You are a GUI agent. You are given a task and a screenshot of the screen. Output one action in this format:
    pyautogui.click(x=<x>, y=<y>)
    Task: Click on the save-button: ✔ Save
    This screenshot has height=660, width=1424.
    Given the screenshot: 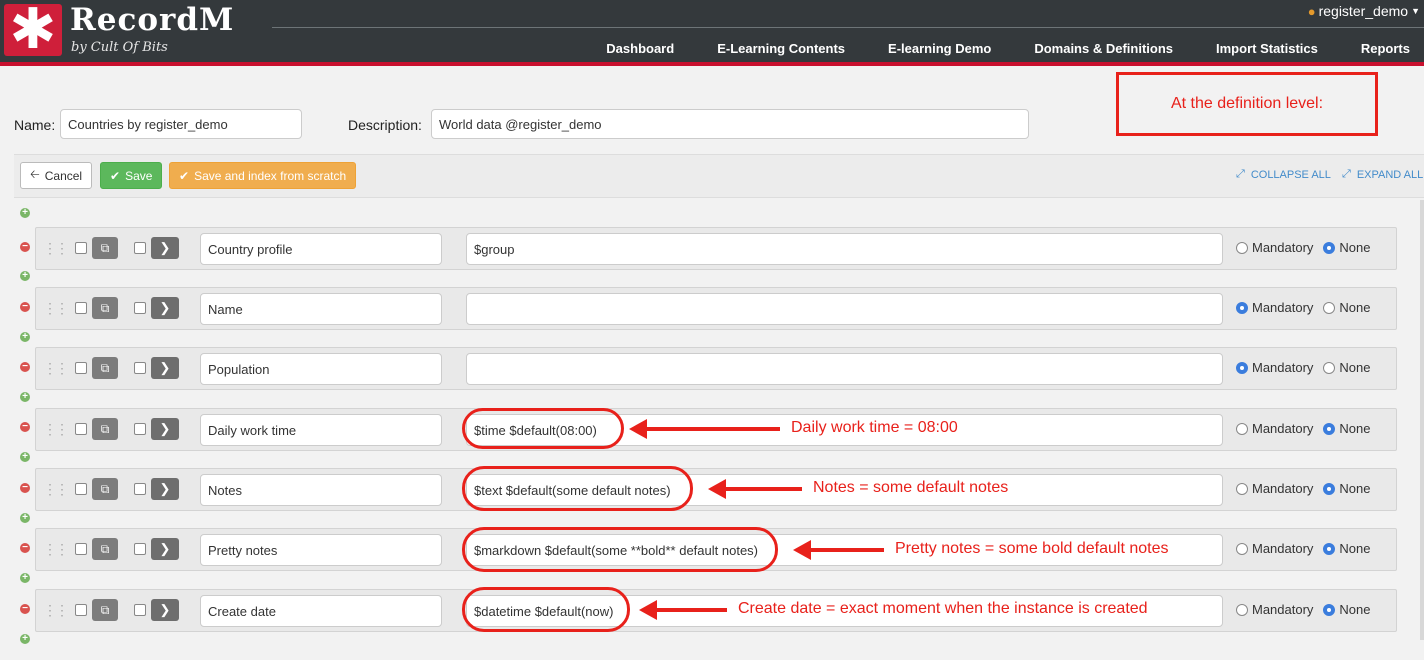 What is the action you would take?
    pyautogui.click(x=131, y=175)
    